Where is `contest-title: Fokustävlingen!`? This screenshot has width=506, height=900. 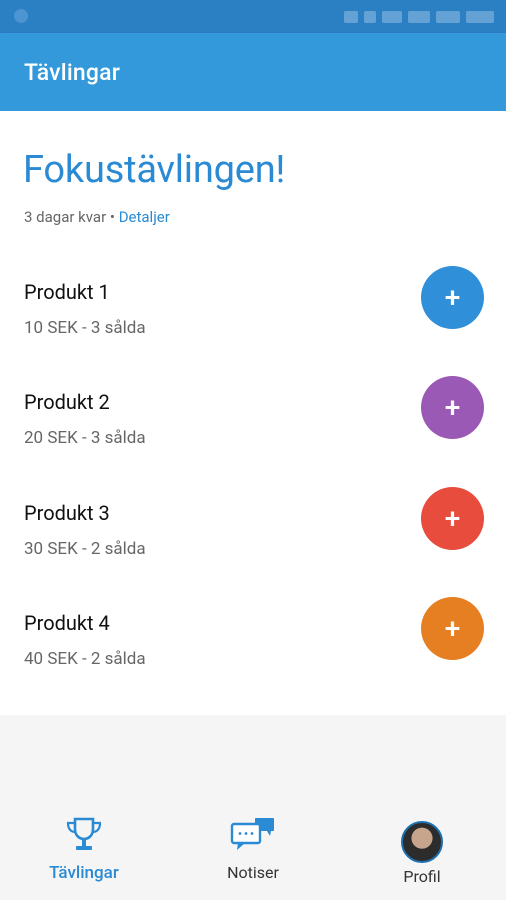
contest-title: Fokustävlingen! is located at coordinates (154, 170).